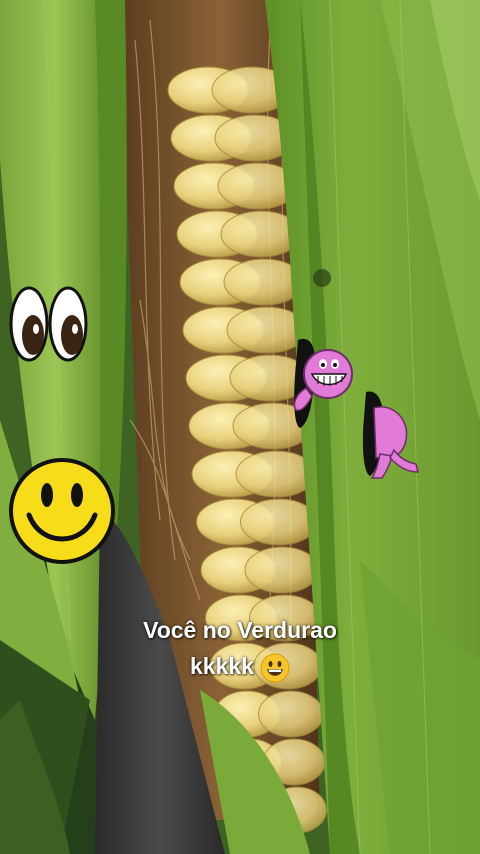 This screenshot has width=480, height=854. What do you see at coordinates (390, 435) in the screenshot?
I see `purple-character-legs-sticker` at bounding box center [390, 435].